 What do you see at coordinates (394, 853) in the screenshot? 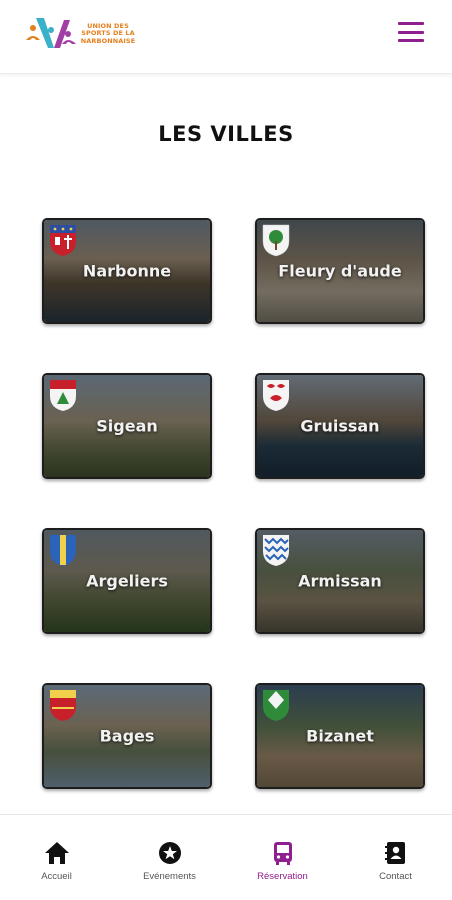
I see `contact-book-icon` at bounding box center [394, 853].